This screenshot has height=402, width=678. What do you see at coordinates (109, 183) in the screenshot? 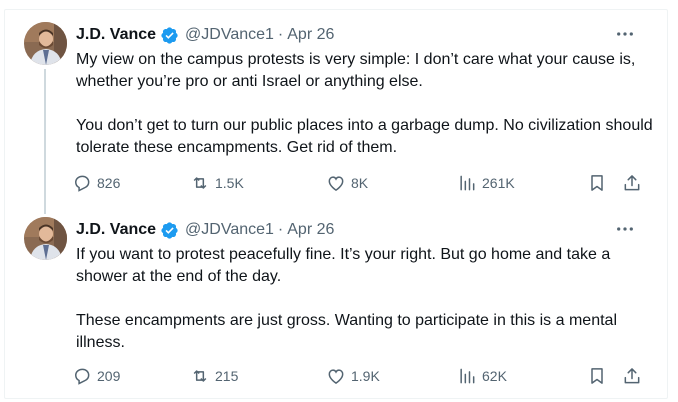
I see `reply-count: 826` at bounding box center [109, 183].